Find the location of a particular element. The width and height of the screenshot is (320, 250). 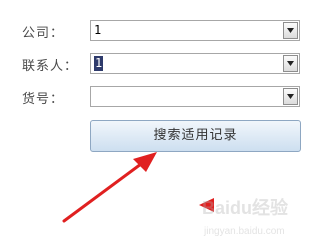

baidu-watermark-logo: Baidu经验 jingyan.baidu.com is located at coordinates (245, 217).